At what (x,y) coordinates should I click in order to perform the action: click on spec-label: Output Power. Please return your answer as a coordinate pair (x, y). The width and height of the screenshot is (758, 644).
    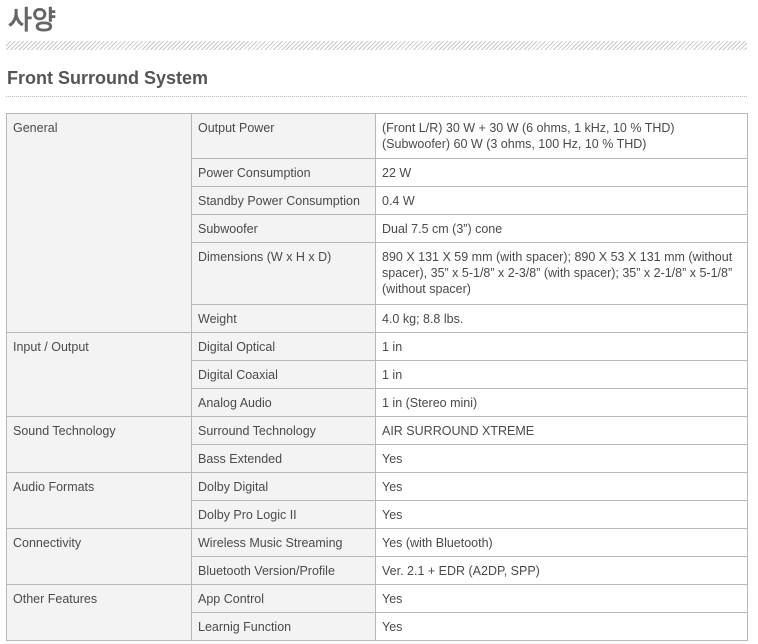
    Looking at the image, I should click on (283, 136).